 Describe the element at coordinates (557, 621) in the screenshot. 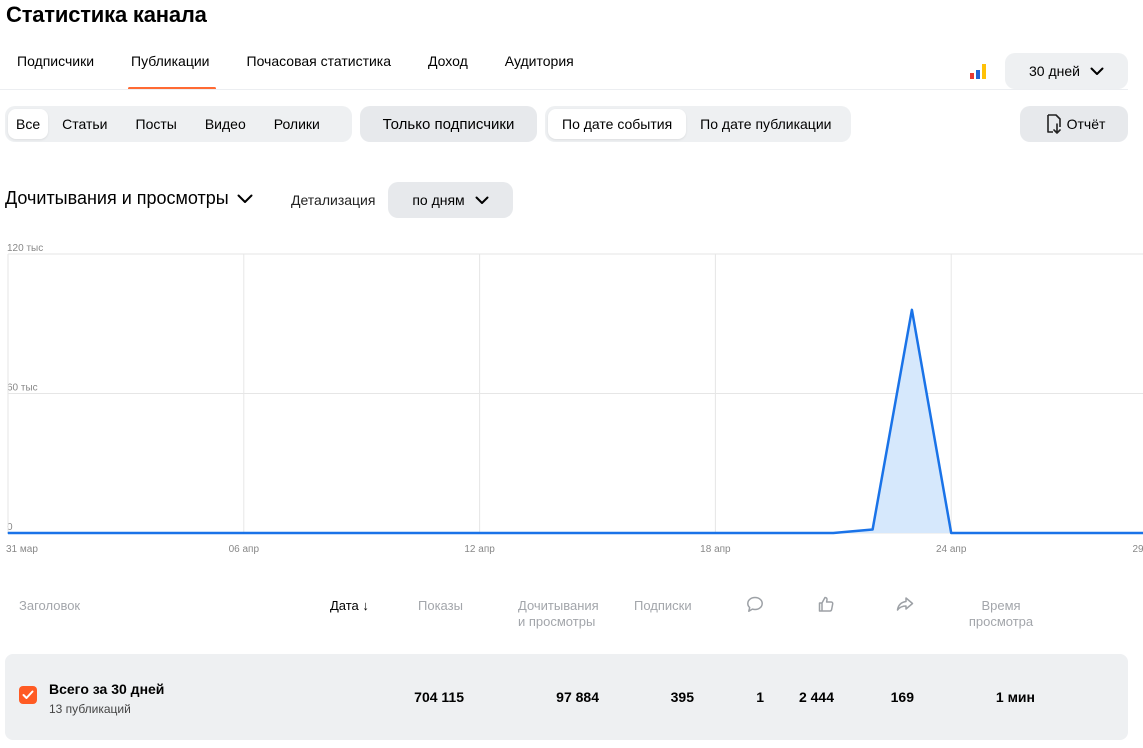

I see `col-header-reads-line2: и просмотры` at that location.